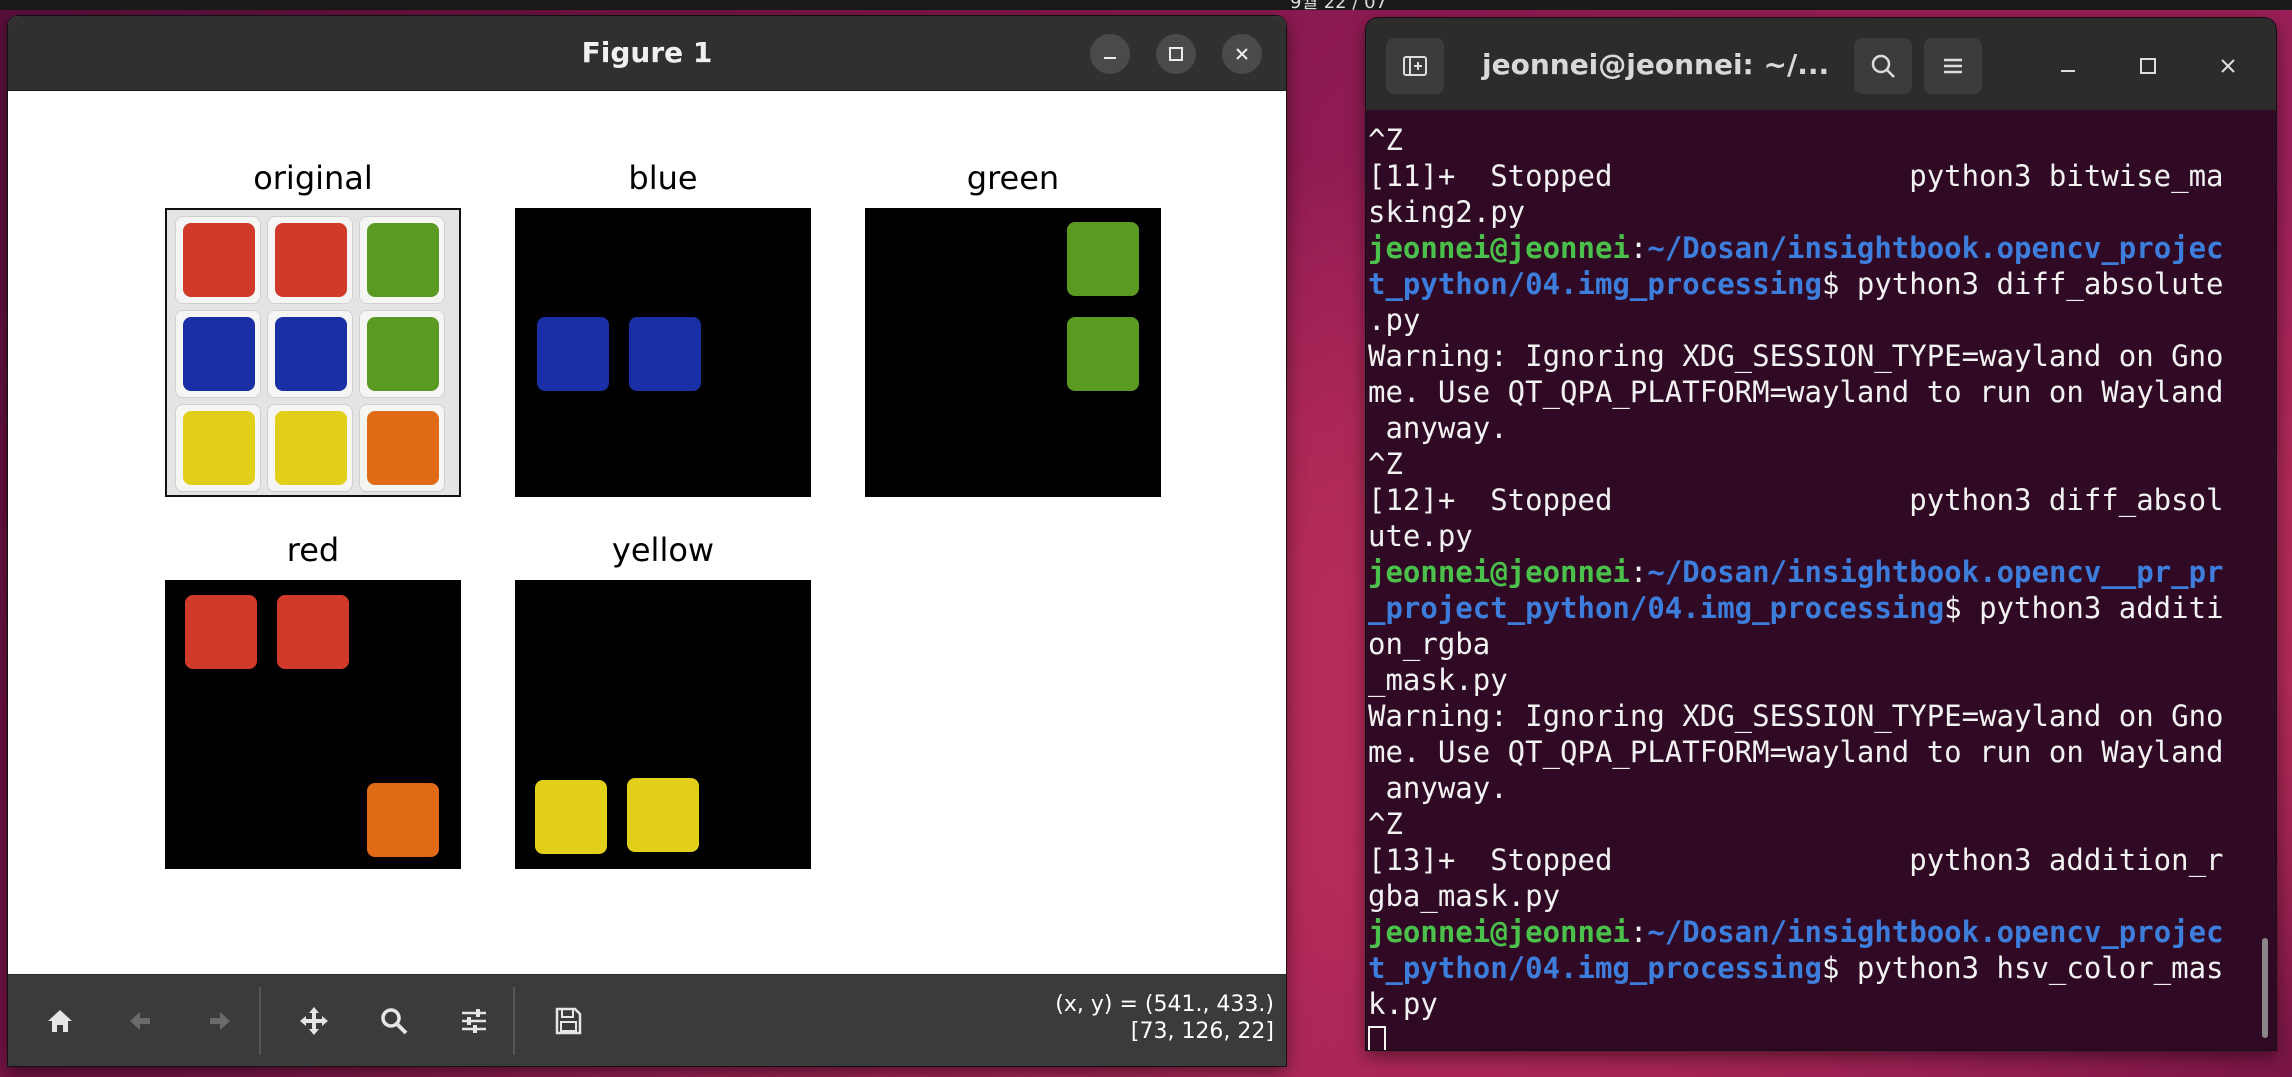 The image size is (2292, 1077). I want to click on subplot-title-green: green, so click(1013, 178).